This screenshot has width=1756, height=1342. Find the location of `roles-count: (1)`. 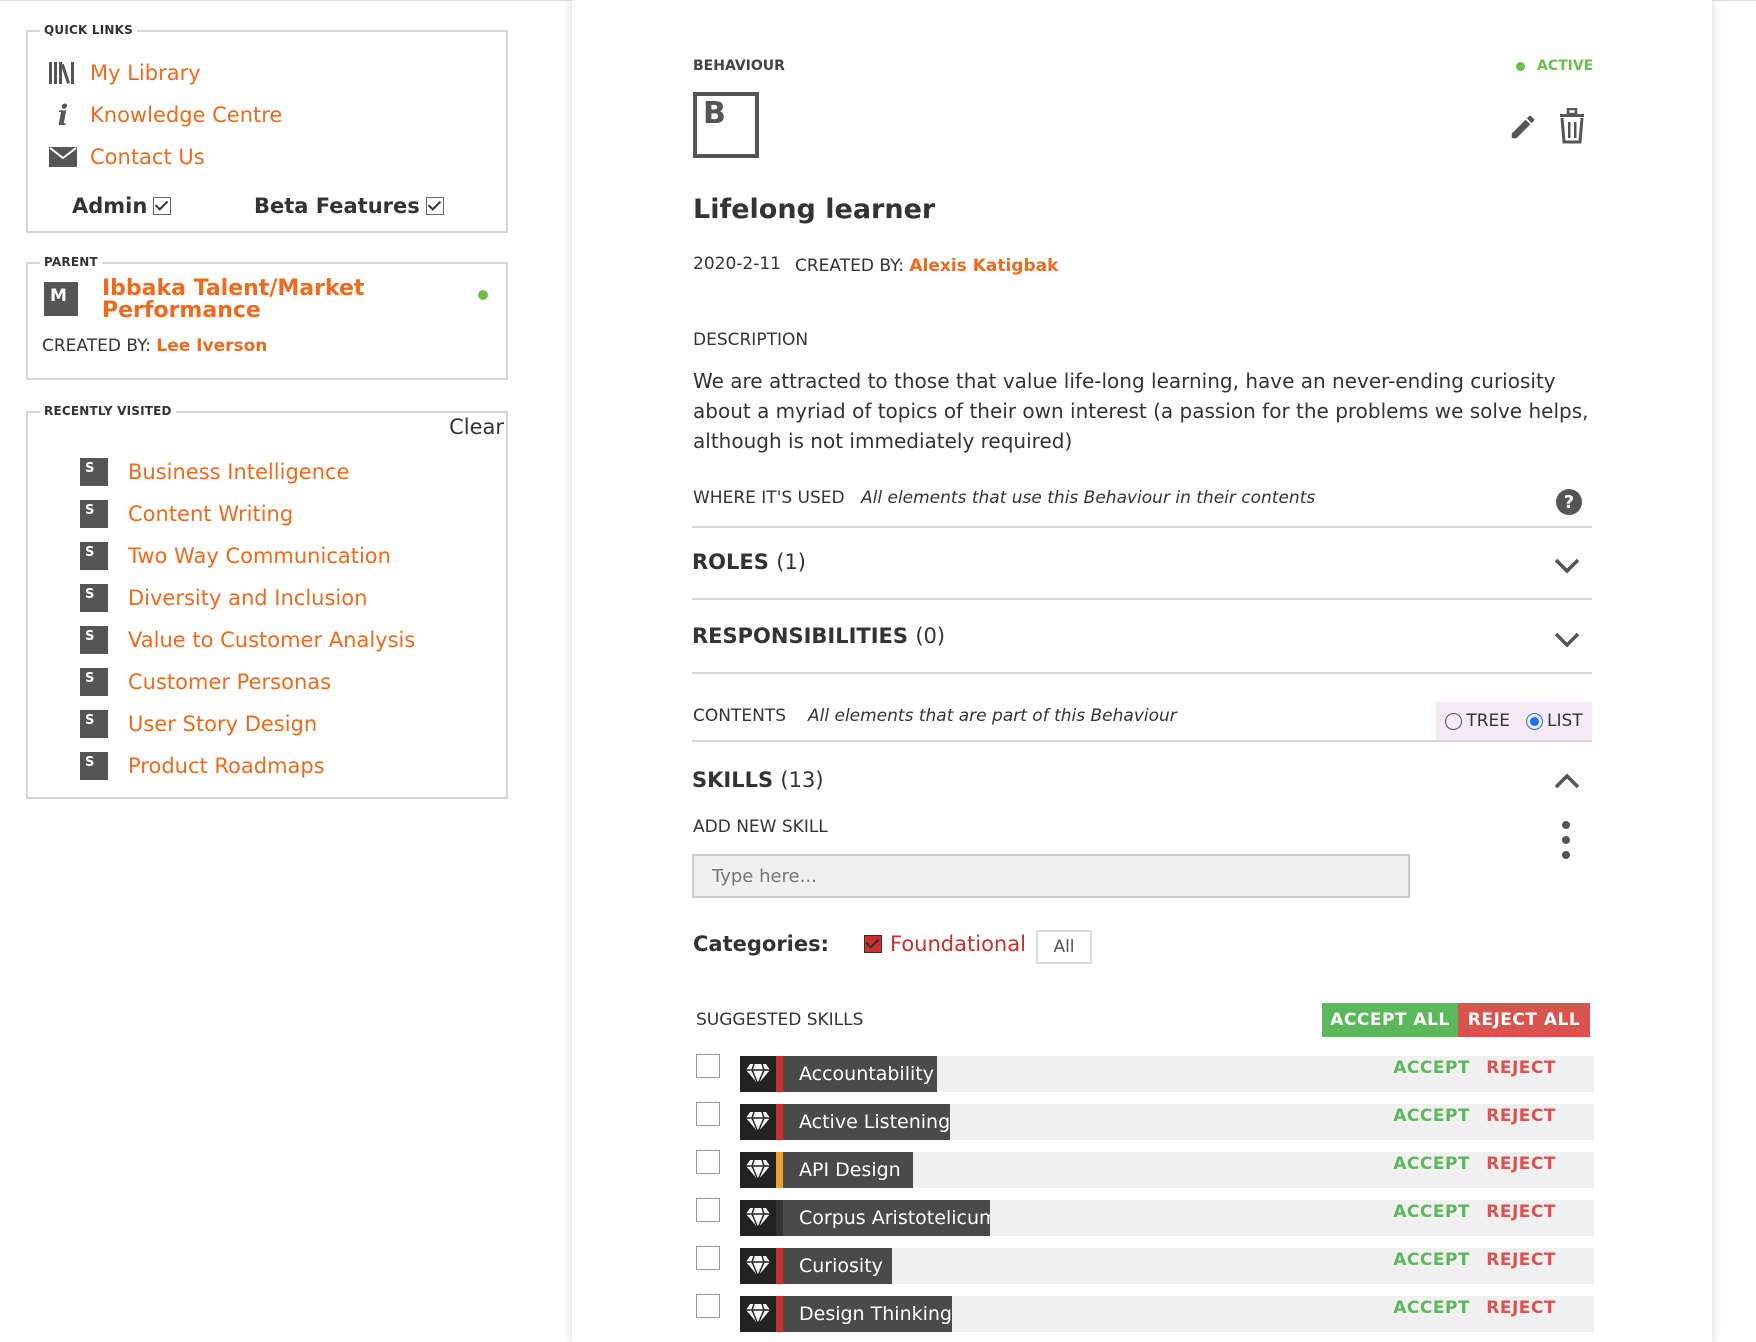

roles-count: (1) is located at coordinates (791, 562).